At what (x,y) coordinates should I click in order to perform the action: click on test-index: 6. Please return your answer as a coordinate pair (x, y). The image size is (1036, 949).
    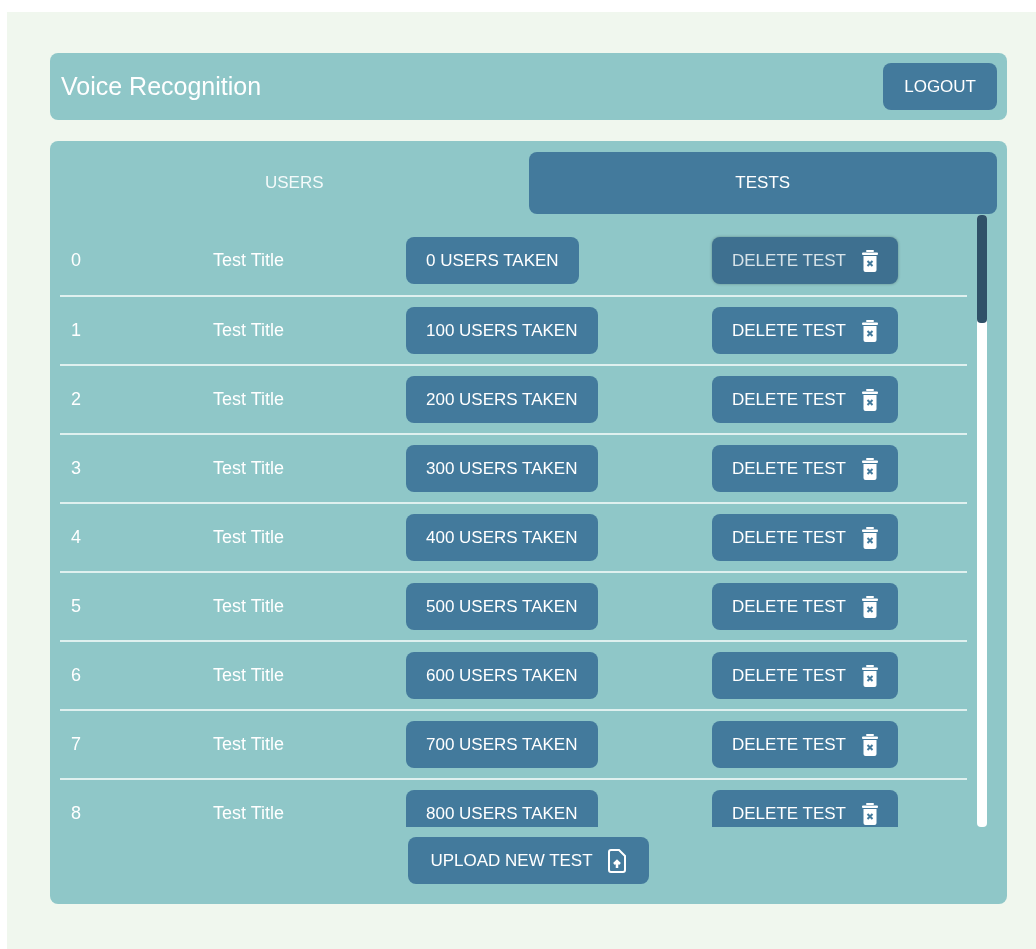
    Looking at the image, I should click on (76, 675).